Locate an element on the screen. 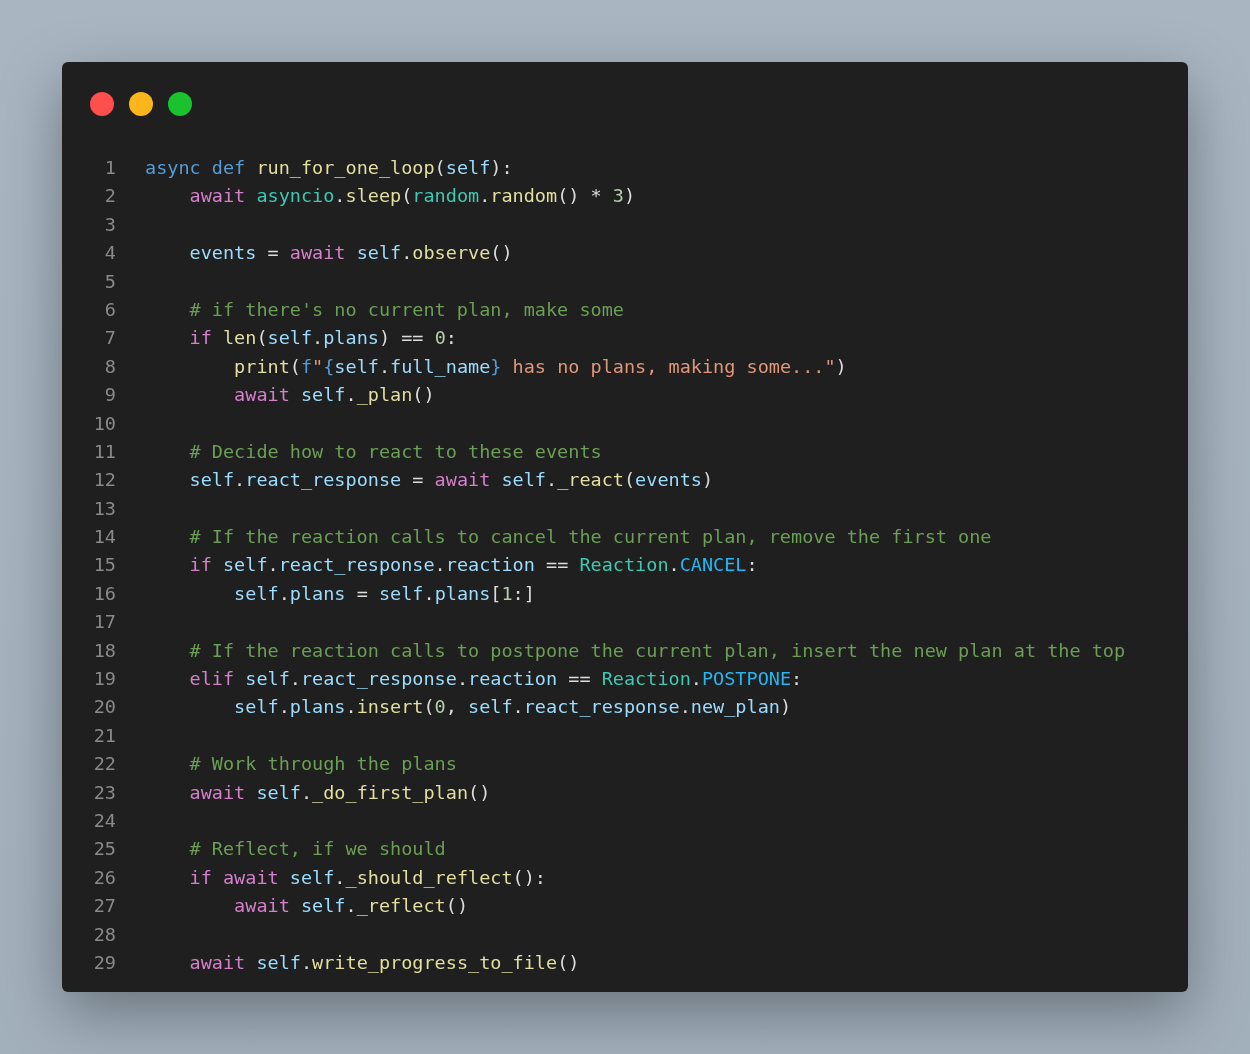 Image resolution: width=1250 pixels, height=1054 pixels. line-number: 5 is located at coordinates (109, 281).